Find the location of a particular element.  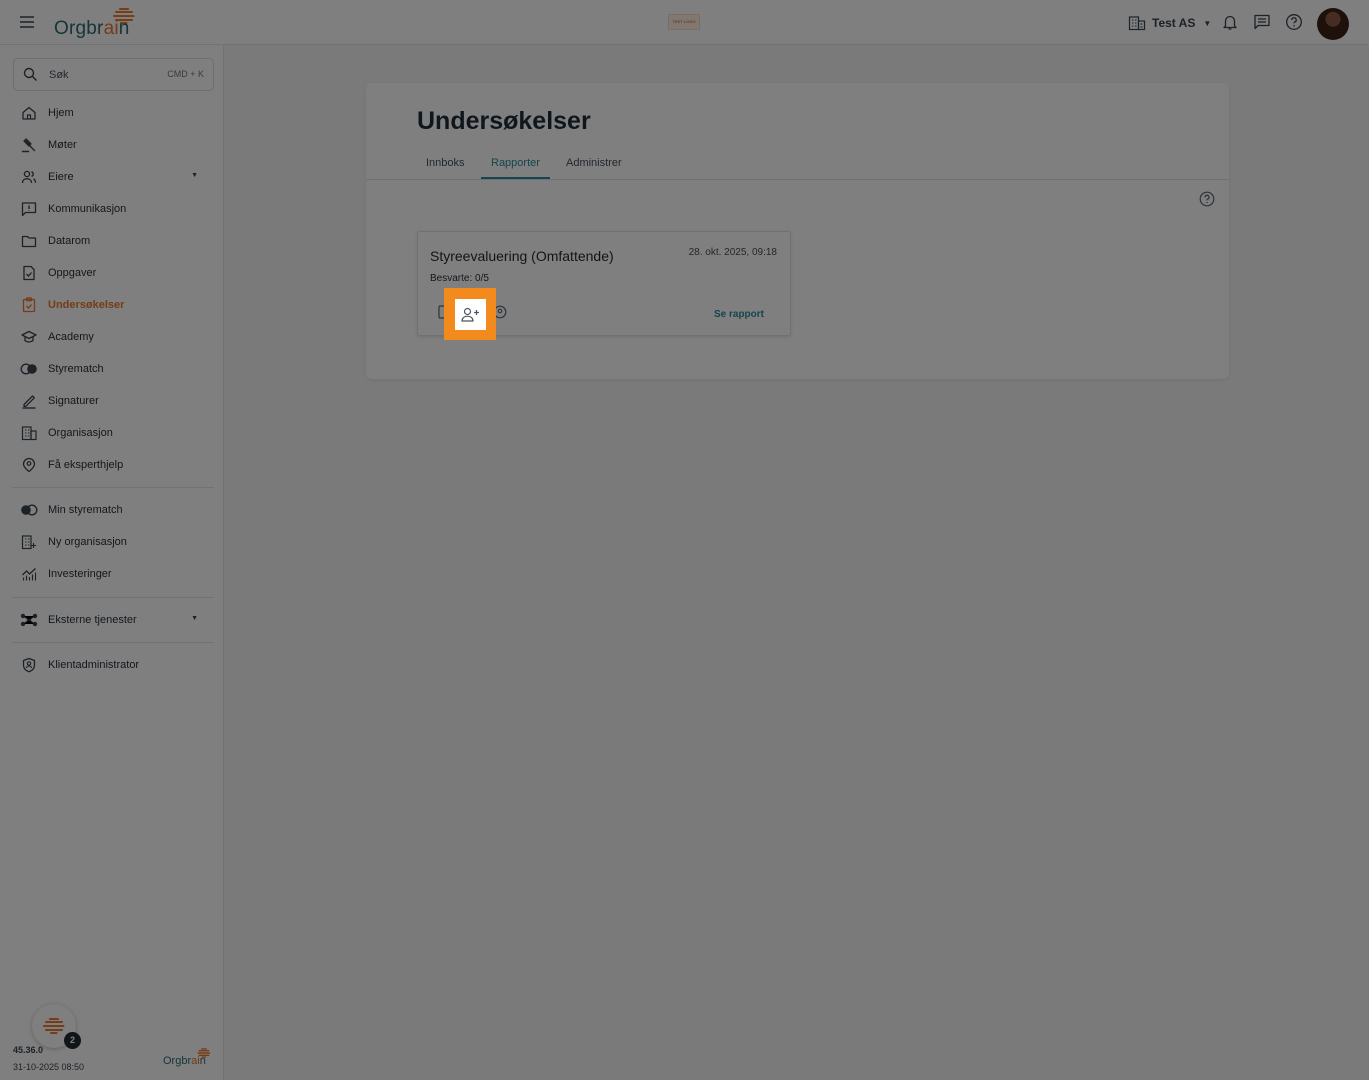

add-person-button is located at coordinates (470, 314).